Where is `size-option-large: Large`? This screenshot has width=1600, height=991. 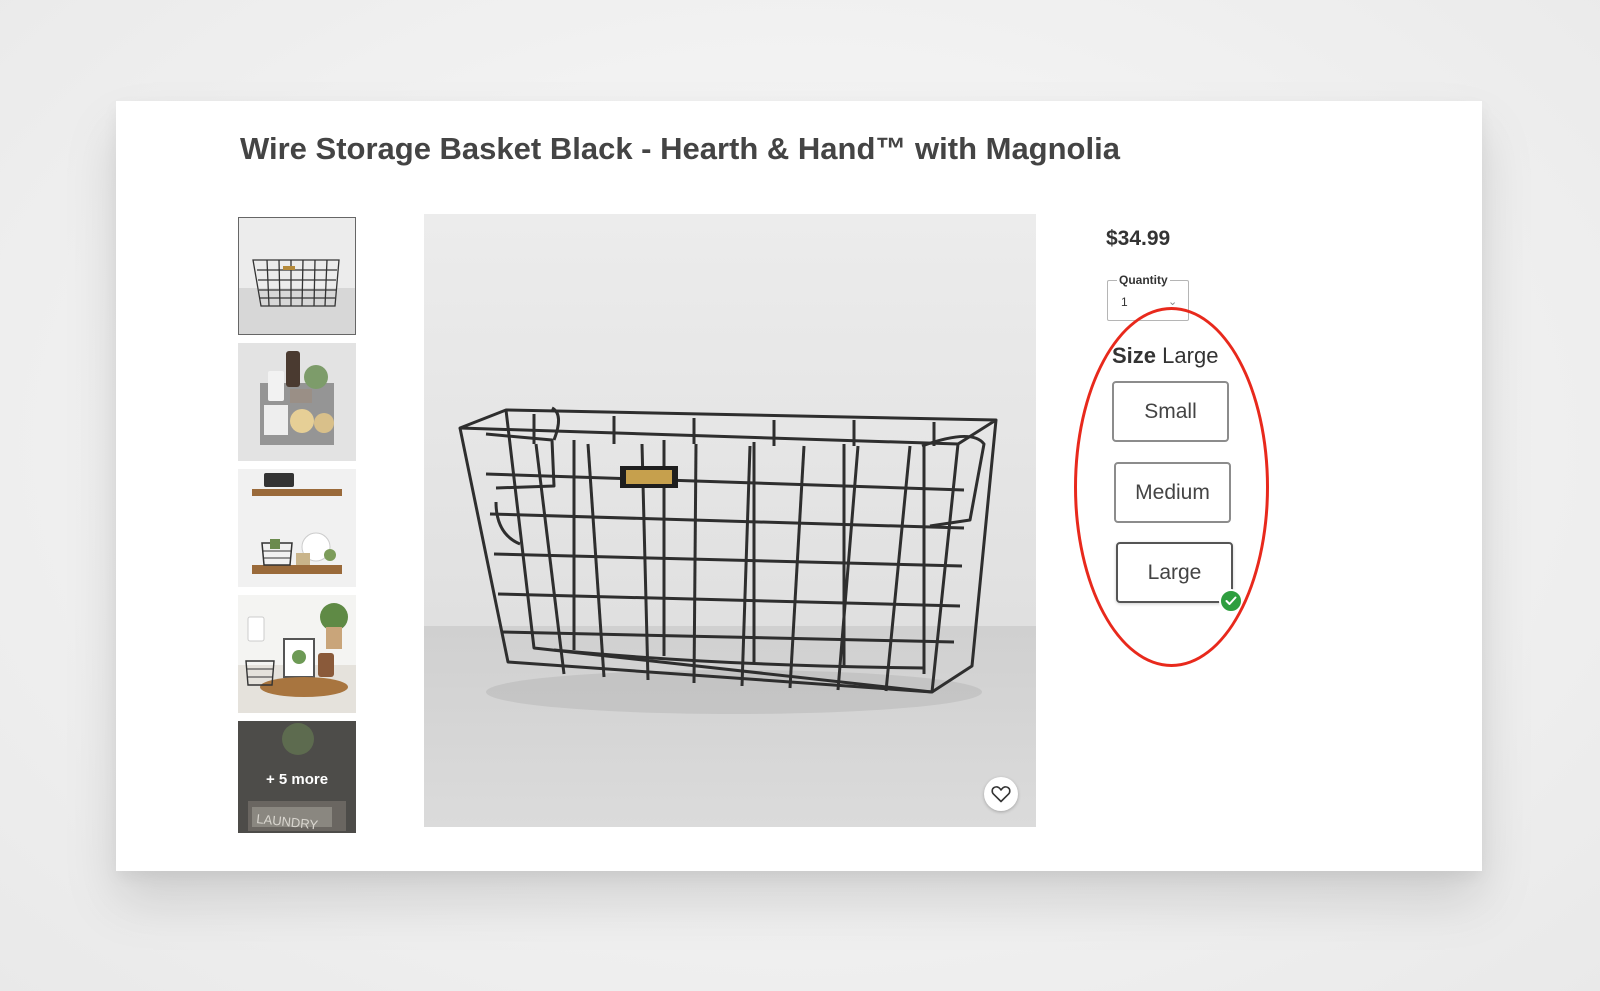 size-option-large: Large is located at coordinates (1179, 577).